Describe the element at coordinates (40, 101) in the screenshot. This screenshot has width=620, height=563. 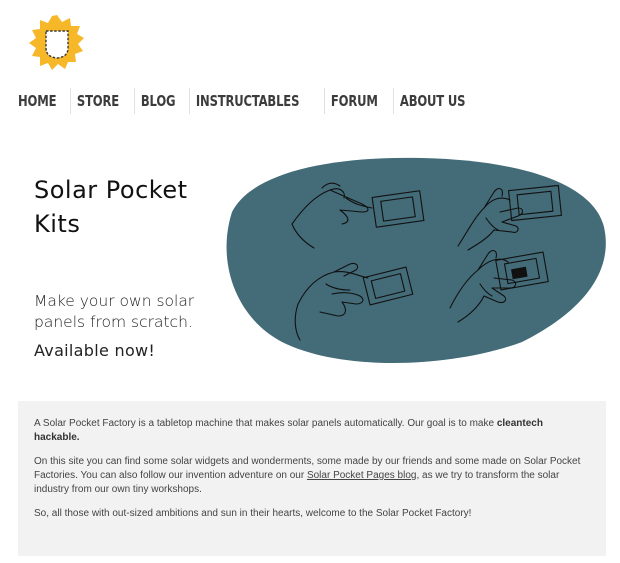
I see `nav-home: HOME` at that location.